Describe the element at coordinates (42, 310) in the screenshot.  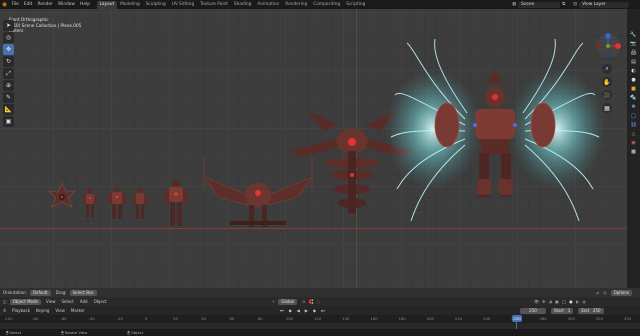
I see `keying-menu: Keying` at that location.